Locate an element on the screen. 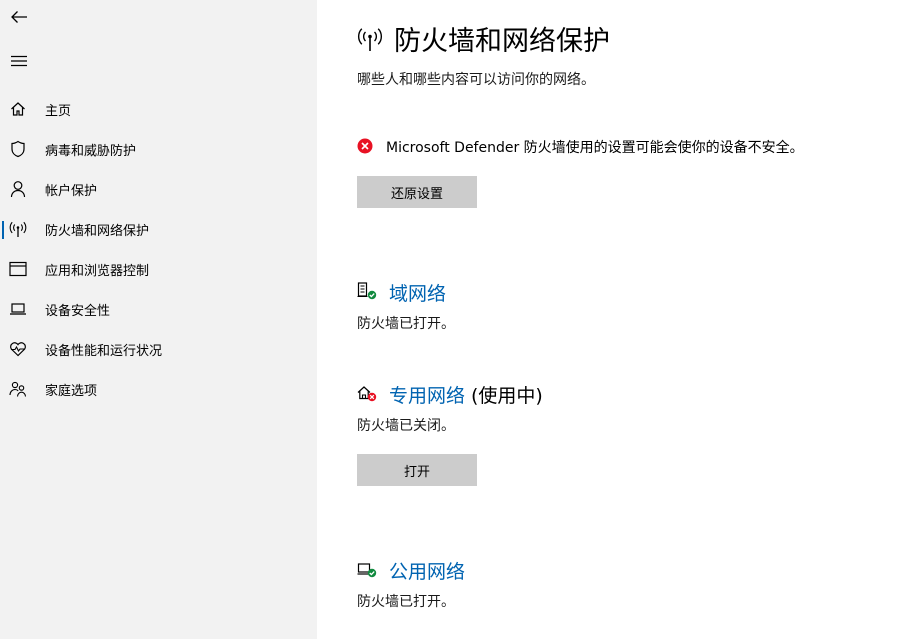 This screenshot has width=916, height=639. sidebar-item-label: 帐户保护 is located at coordinates (71, 191).